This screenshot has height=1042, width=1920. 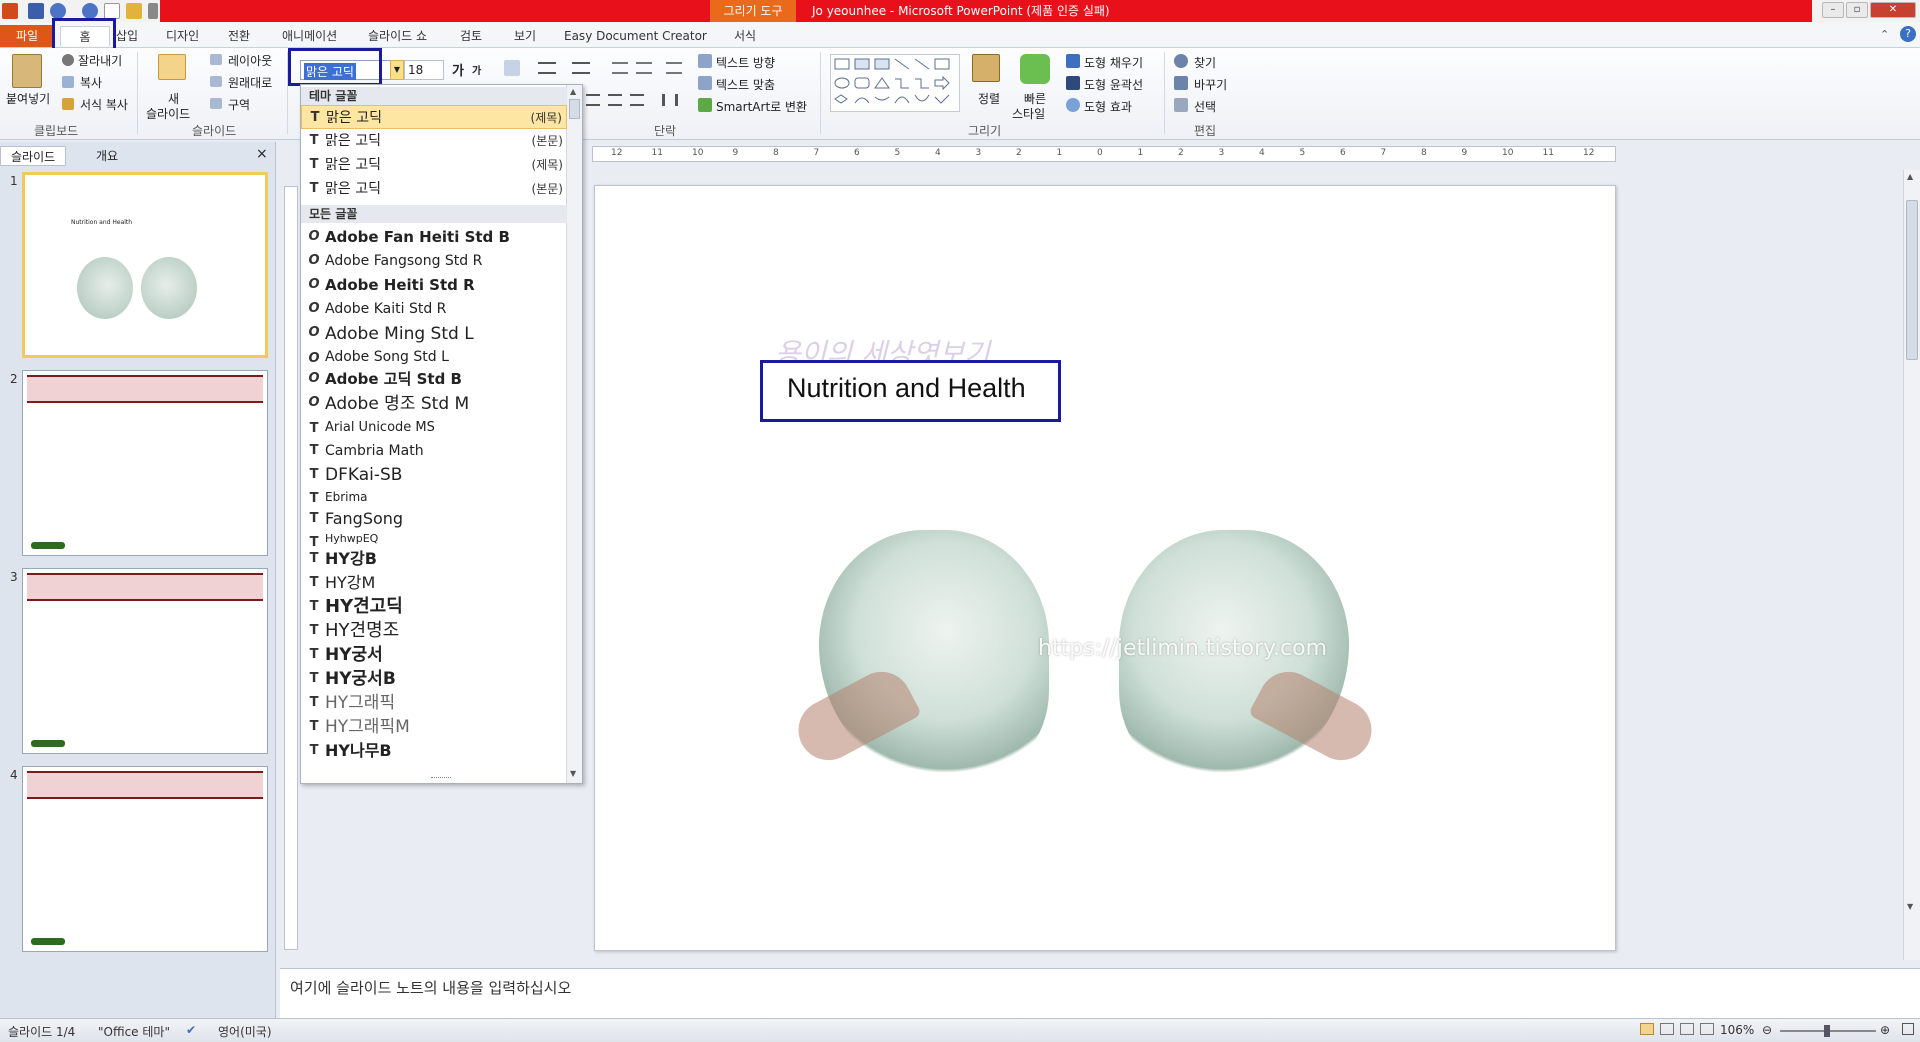 What do you see at coordinates (90, 11) in the screenshot?
I see `redo-icon` at bounding box center [90, 11].